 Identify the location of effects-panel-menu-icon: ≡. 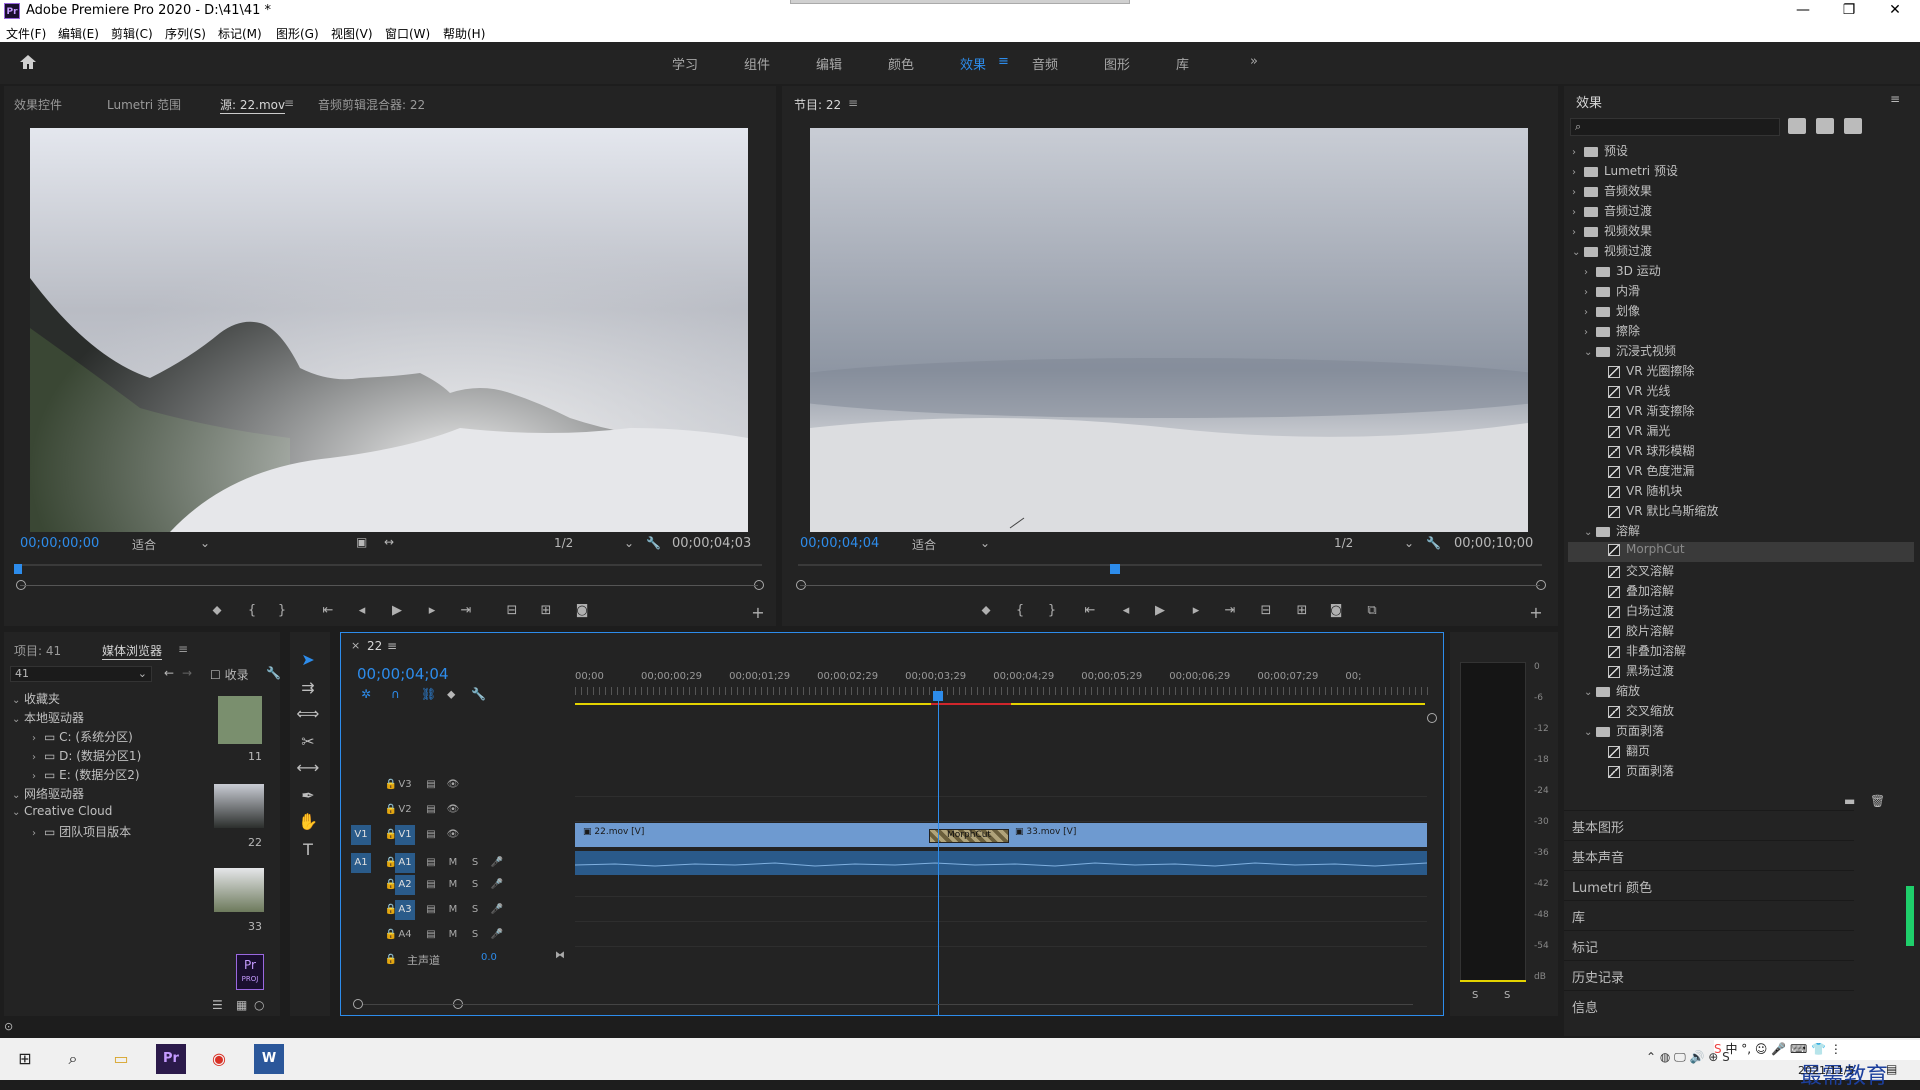
(1895, 99).